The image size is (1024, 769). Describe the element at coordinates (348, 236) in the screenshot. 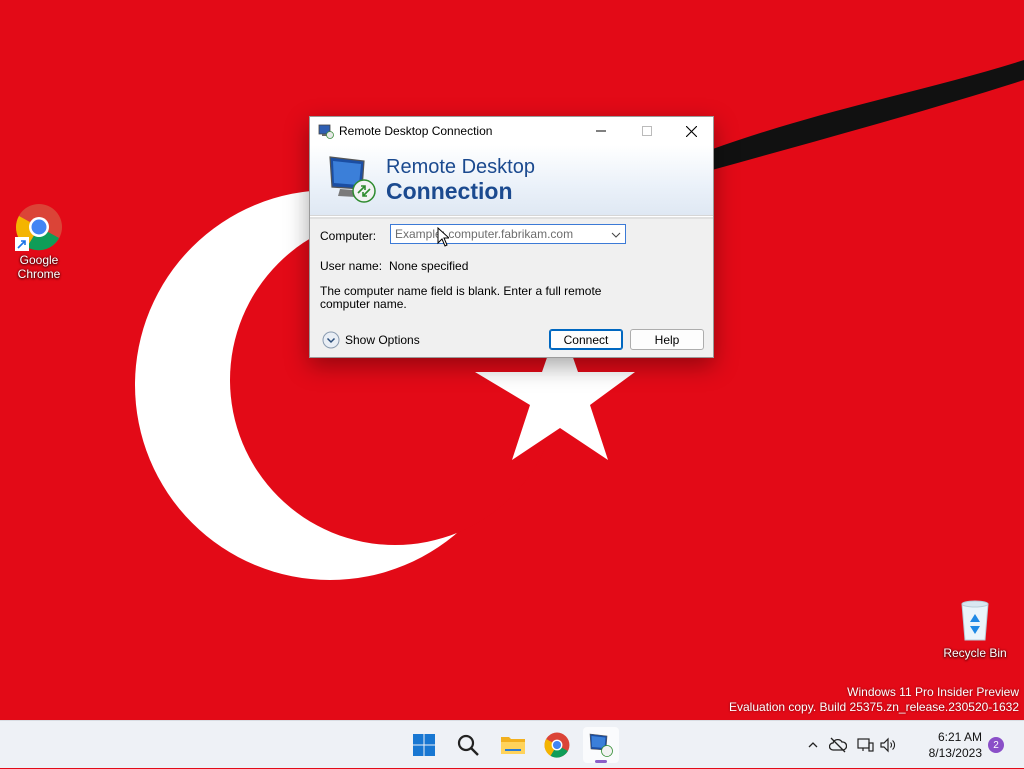

I see `computer-label: Computer:` at that location.